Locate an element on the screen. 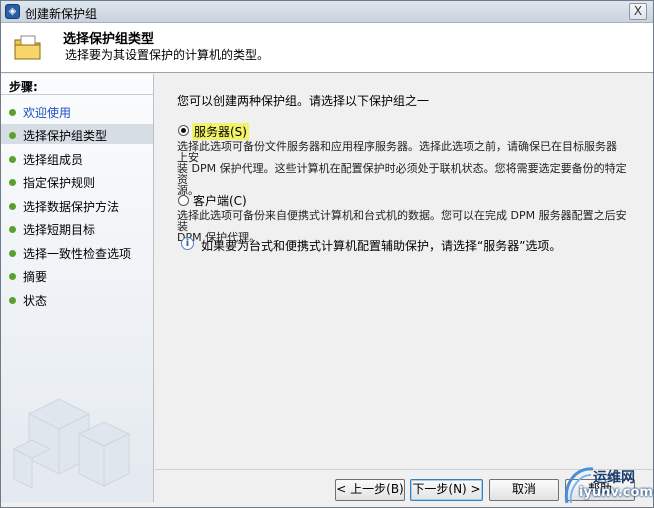 The height and width of the screenshot is (508, 654). step-label: 选择组成员 is located at coordinates (53, 160).